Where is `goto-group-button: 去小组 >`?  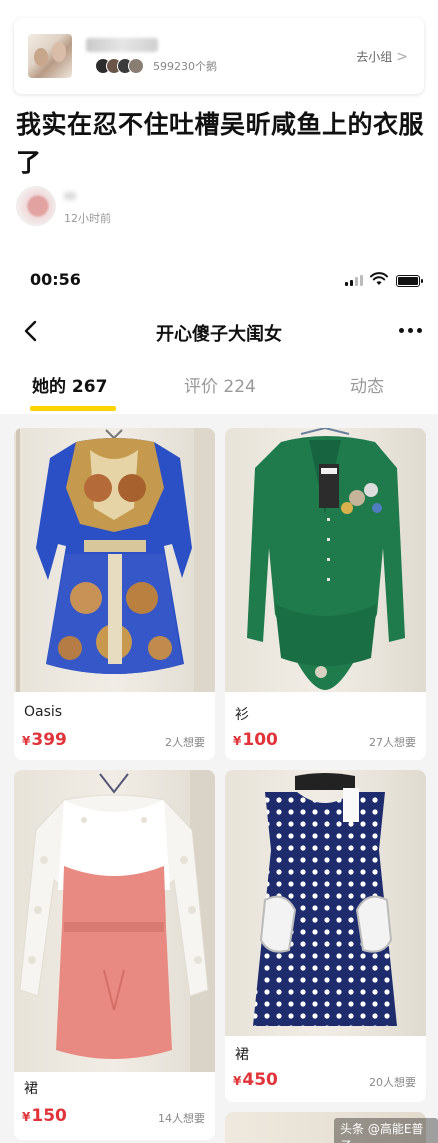
goto-group-button: 去小组 > is located at coordinates (382, 56).